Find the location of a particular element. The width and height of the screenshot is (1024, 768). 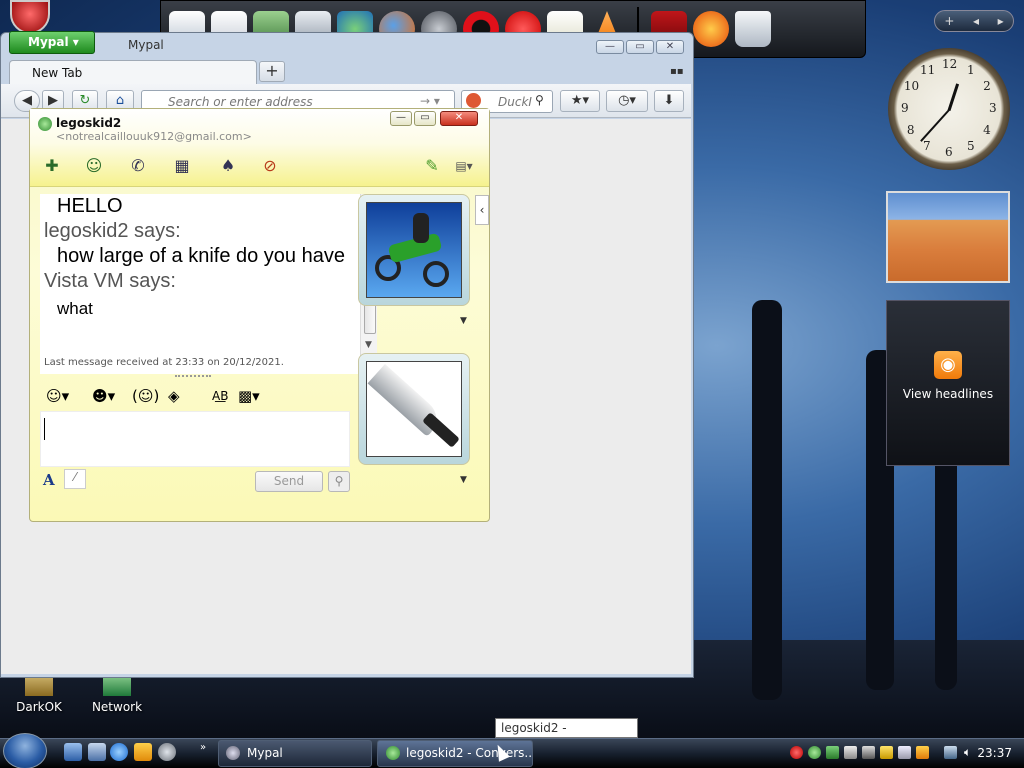

clock-numeral: 6 is located at coordinates (949, 152).